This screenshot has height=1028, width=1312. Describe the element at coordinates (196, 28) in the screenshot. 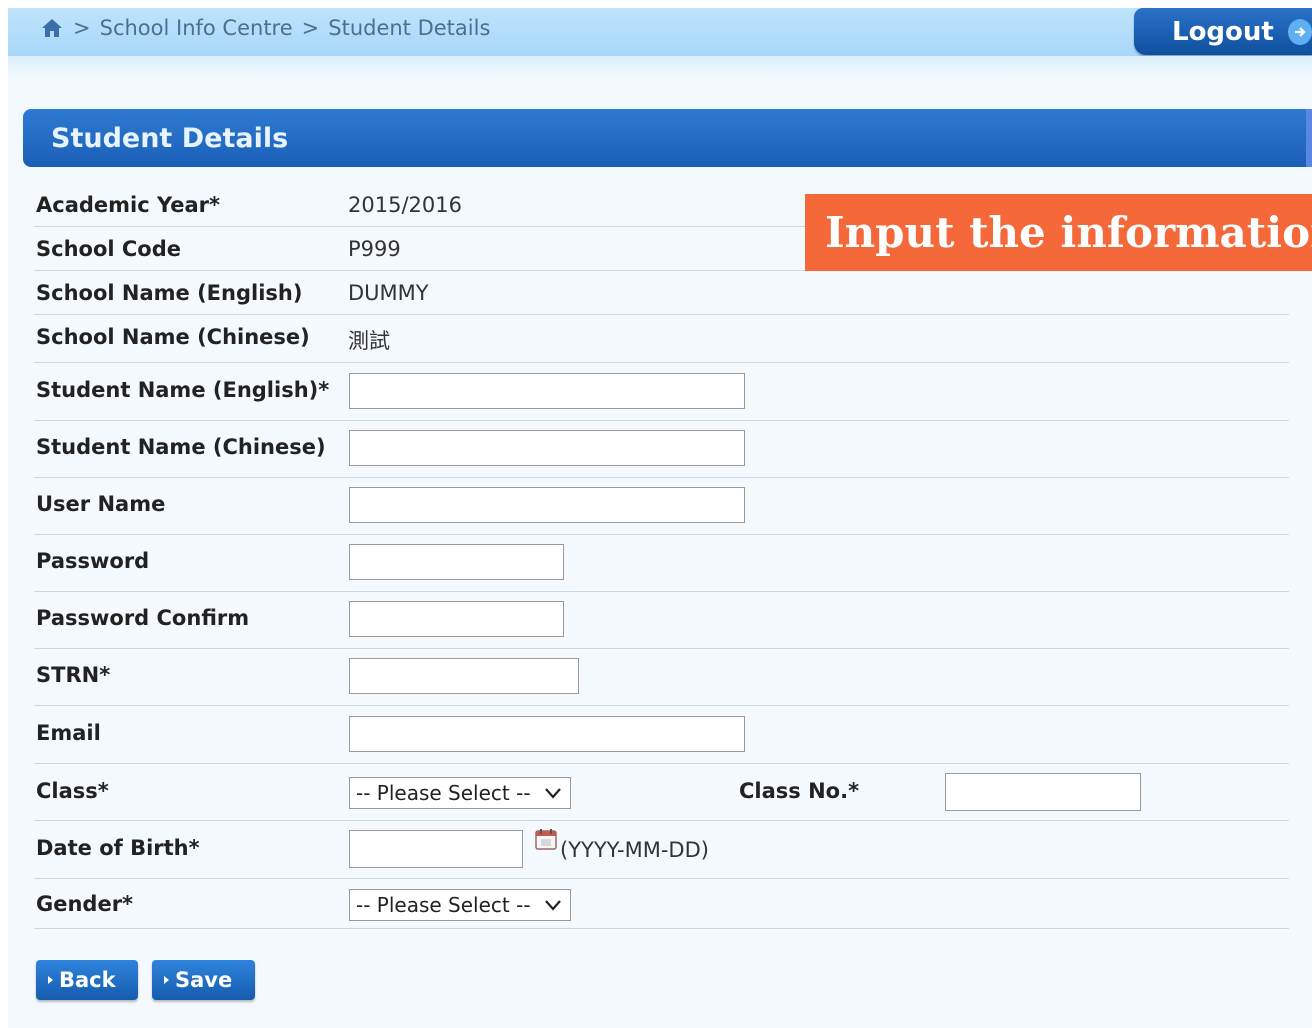

I see `breadcrumb-school-info-centre: School Info Centre` at that location.